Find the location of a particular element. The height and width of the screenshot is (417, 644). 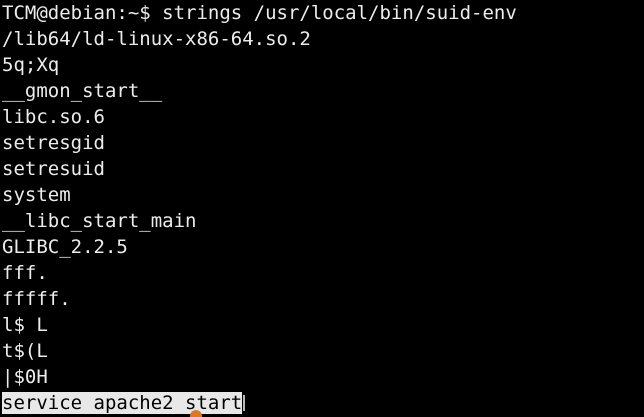

shell-prompt: TCM@debian:~$ is located at coordinates (82, 13).